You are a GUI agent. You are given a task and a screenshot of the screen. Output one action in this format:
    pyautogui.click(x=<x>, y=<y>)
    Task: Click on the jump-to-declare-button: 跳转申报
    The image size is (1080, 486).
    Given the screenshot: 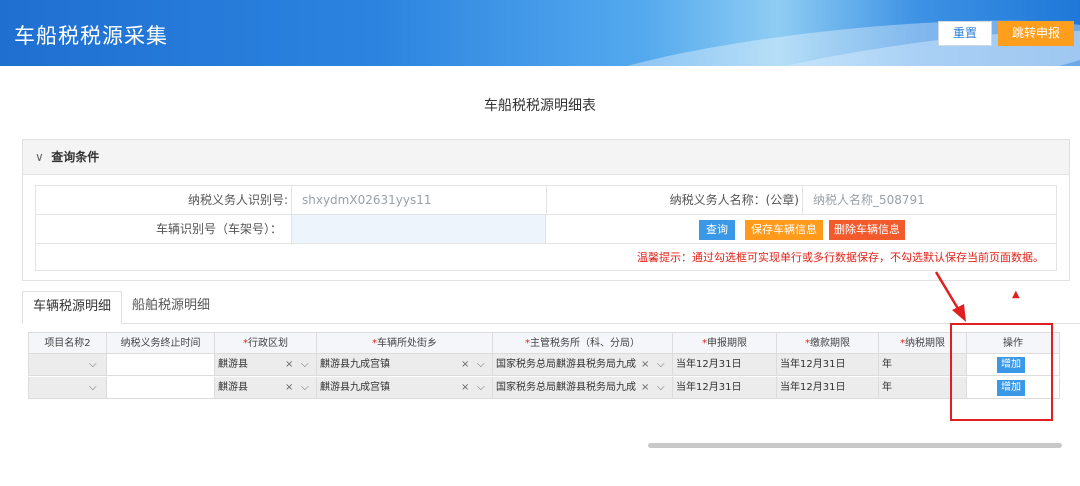 What is the action you would take?
    pyautogui.click(x=1036, y=33)
    